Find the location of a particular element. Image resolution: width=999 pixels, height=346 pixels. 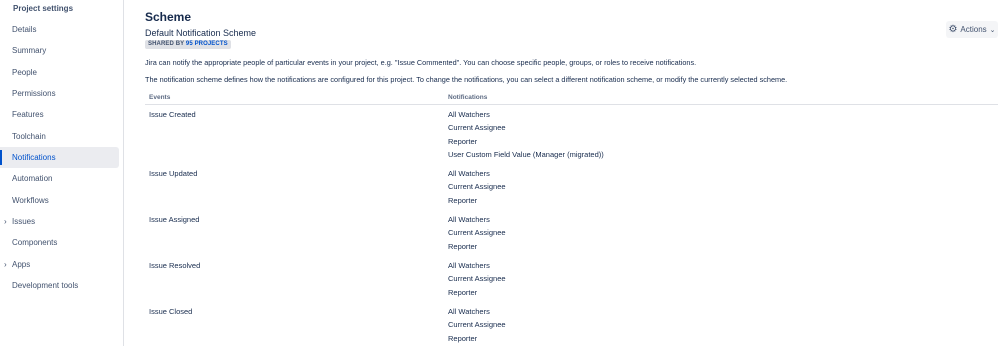

sidebar-item-label: Workflows is located at coordinates (30, 200).